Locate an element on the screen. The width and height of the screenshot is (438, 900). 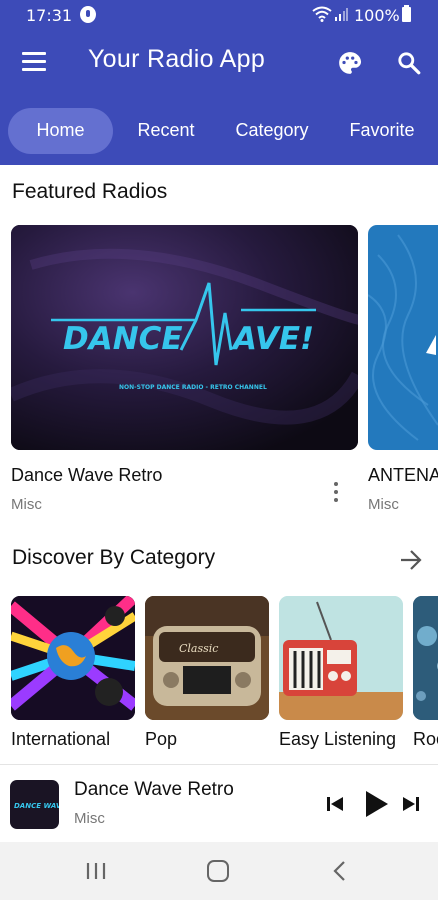
featured-card-antena is located at coordinates (403, 337).